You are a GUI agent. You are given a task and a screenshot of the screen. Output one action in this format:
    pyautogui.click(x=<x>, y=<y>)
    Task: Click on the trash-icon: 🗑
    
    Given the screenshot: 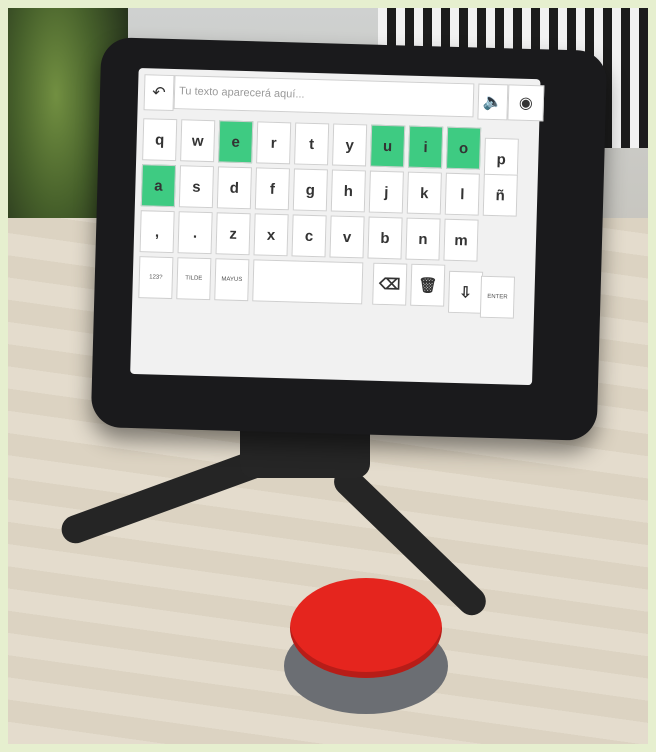 What is the action you would take?
    pyautogui.click(x=428, y=285)
    